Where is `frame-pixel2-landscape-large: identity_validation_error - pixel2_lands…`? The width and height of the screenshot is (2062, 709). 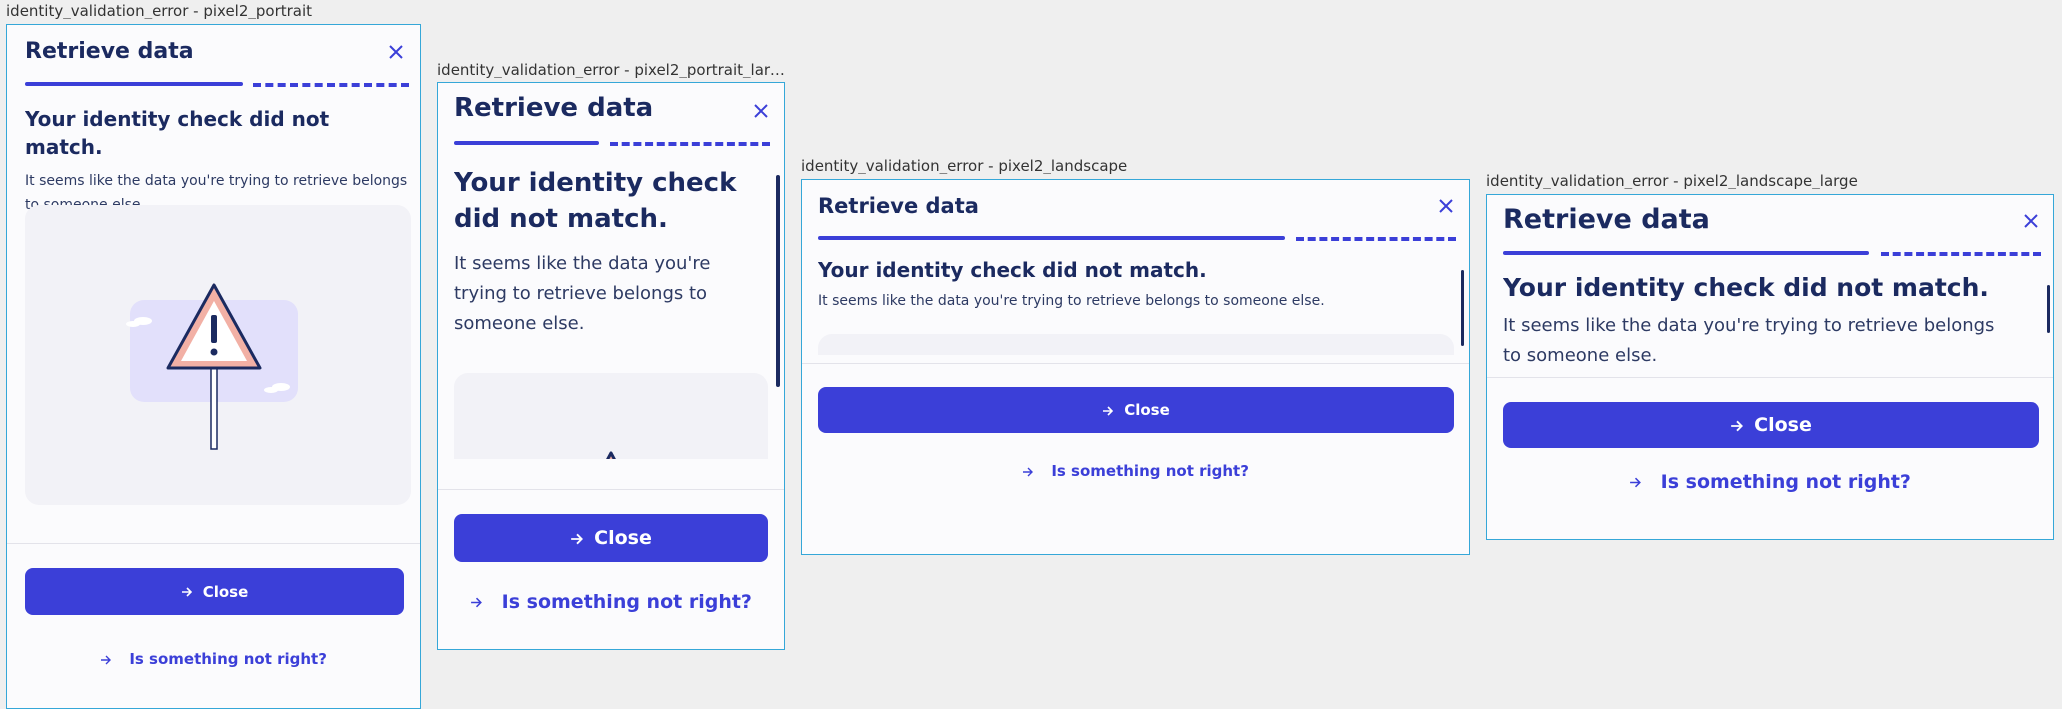 frame-pixel2-landscape-large: identity_validation_error - pixel2_lands… is located at coordinates (1770, 355).